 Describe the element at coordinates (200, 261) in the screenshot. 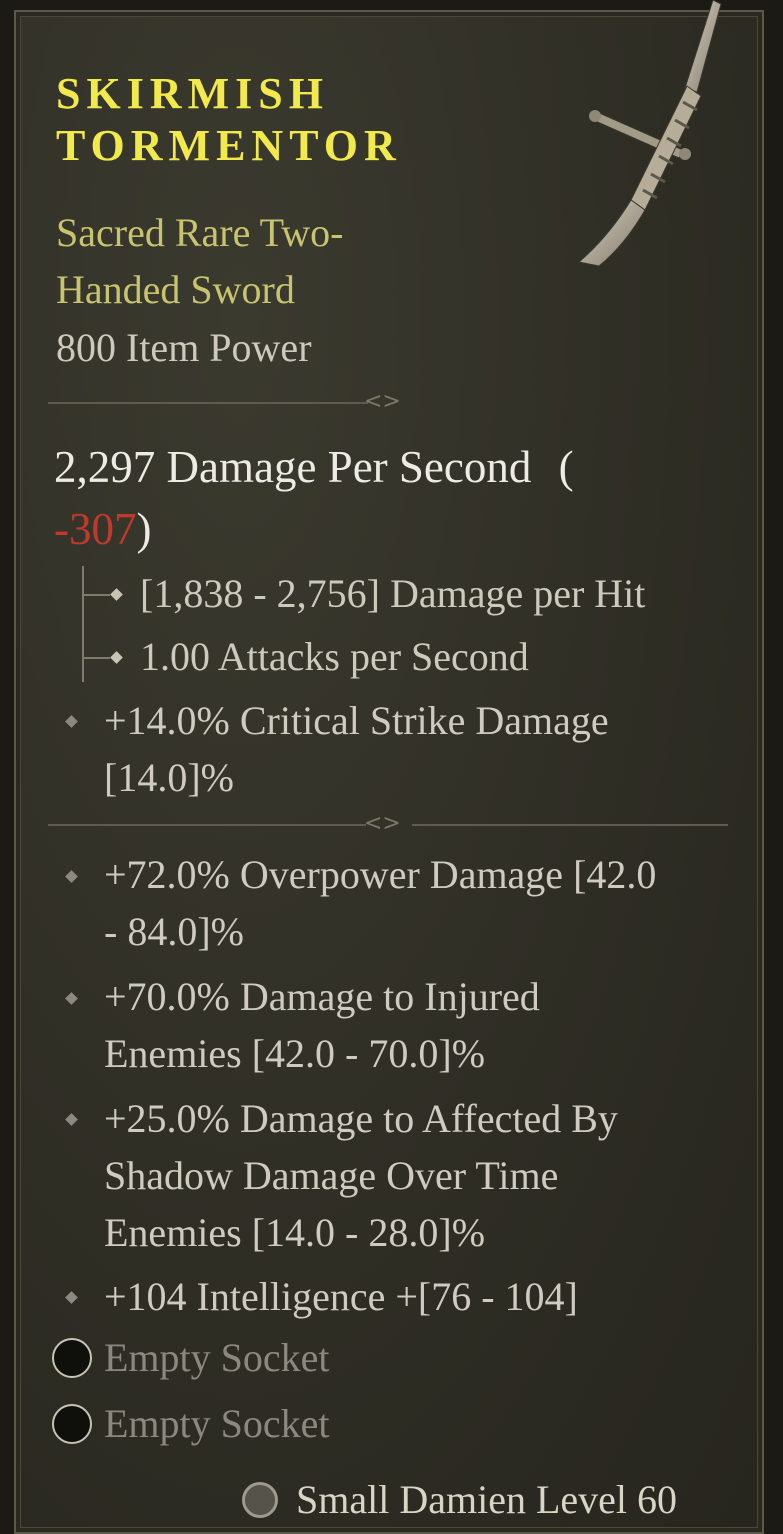

I see `item-type: Sacred Rare Two-Handed Sword` at that location.